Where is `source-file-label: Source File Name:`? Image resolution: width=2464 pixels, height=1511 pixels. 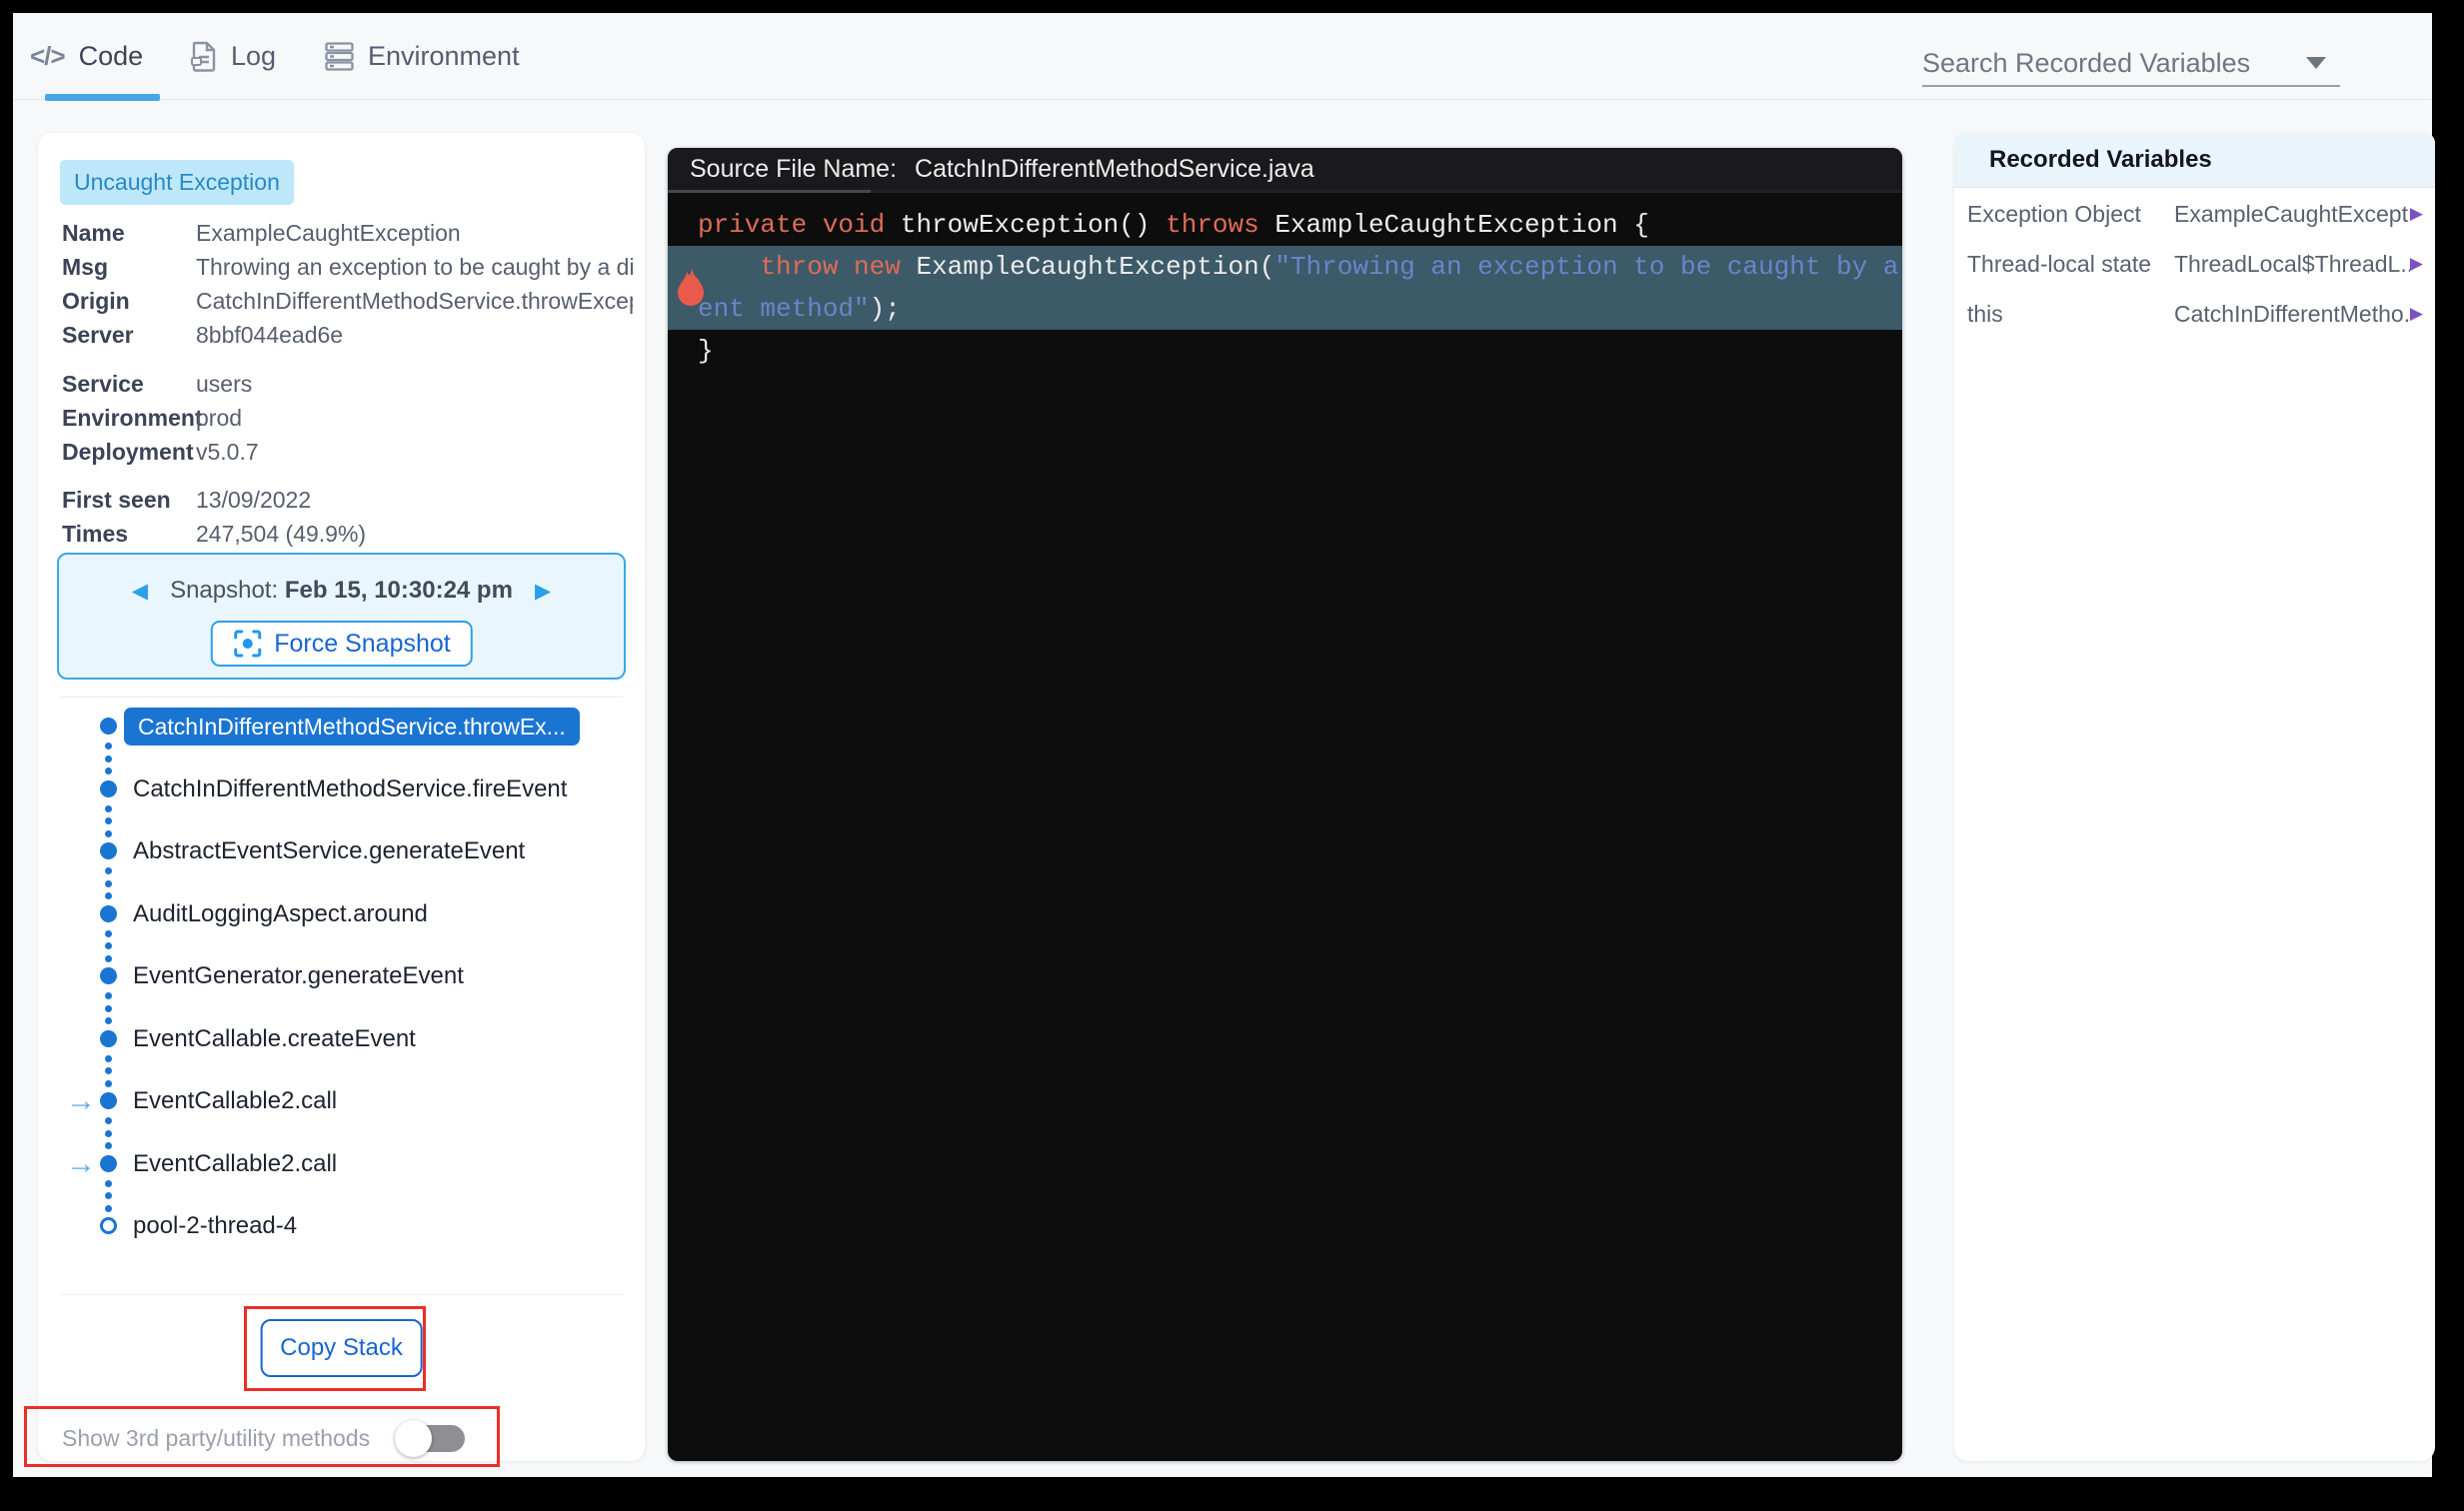 source-file-label: Source File Name: is located at coordinates (794, 168).